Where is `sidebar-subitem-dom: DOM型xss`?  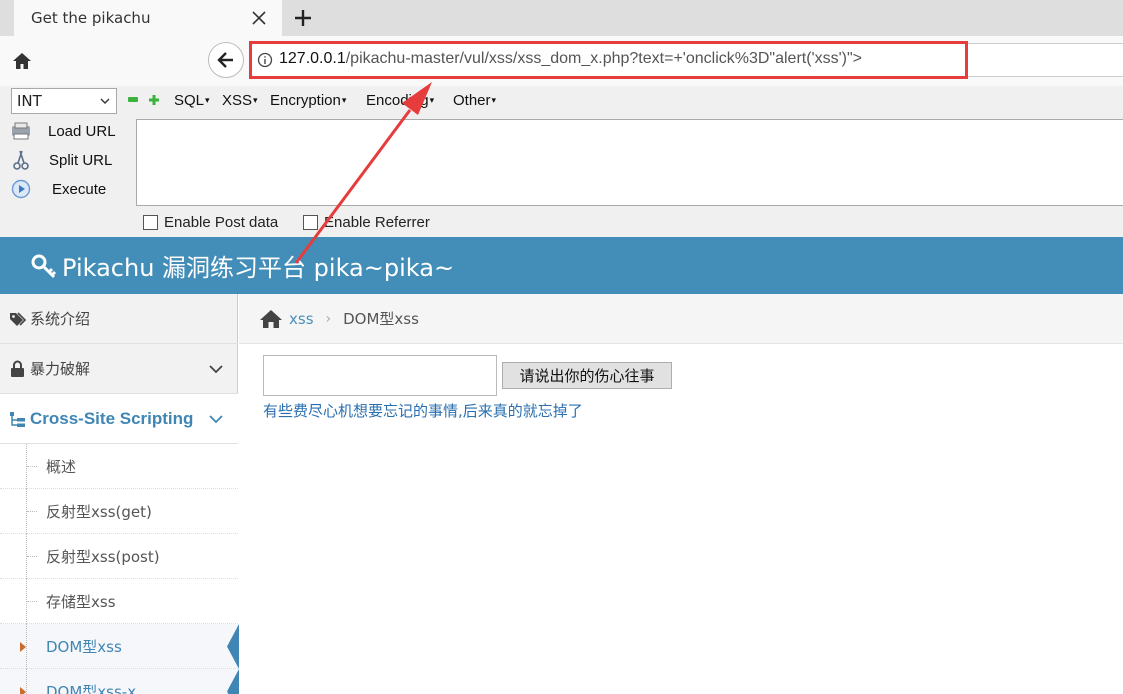
sidebar-subitem-dom: DOM型xss is located at coordinates (119, 646).